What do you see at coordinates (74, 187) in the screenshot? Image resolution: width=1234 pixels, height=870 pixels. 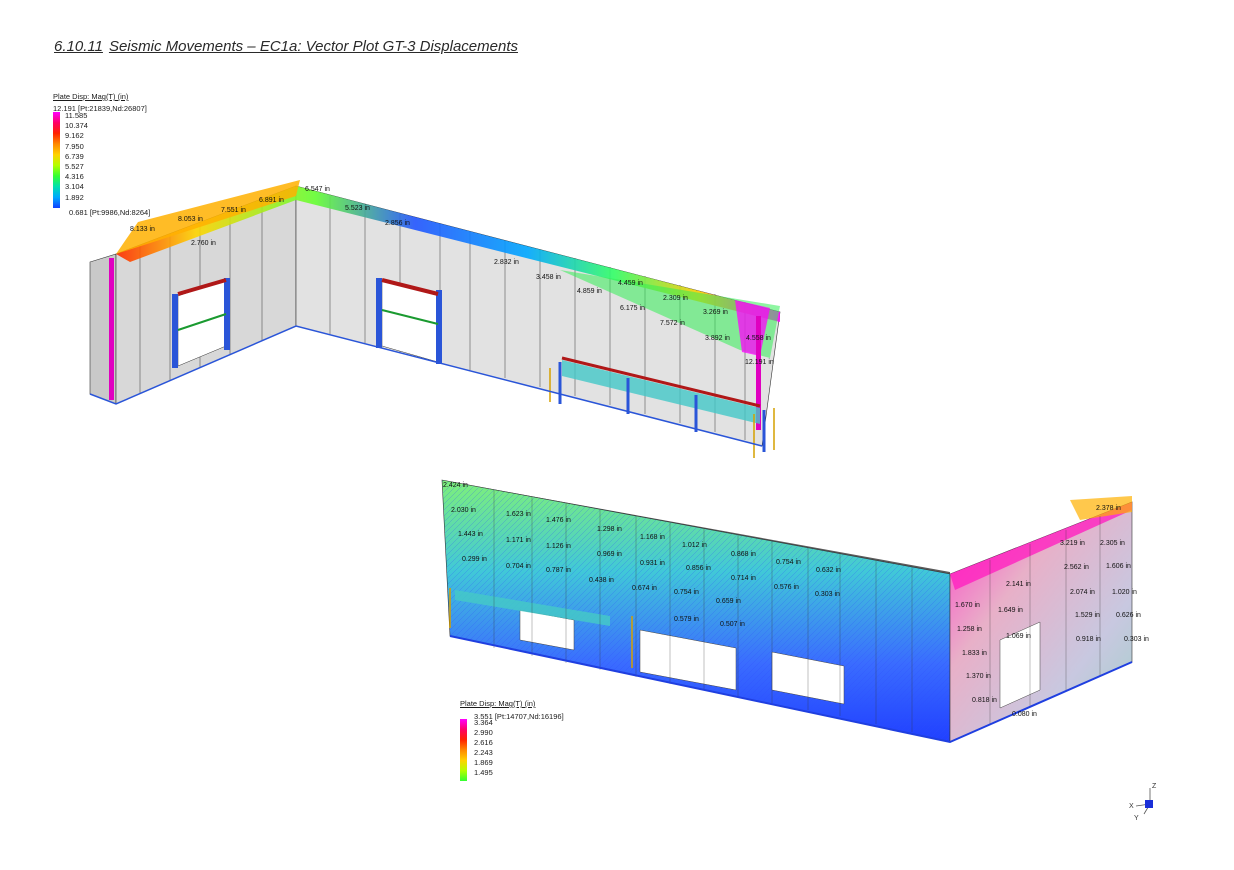 I see `legend-tick-label: 3.104` at bounding box center [74, 187].